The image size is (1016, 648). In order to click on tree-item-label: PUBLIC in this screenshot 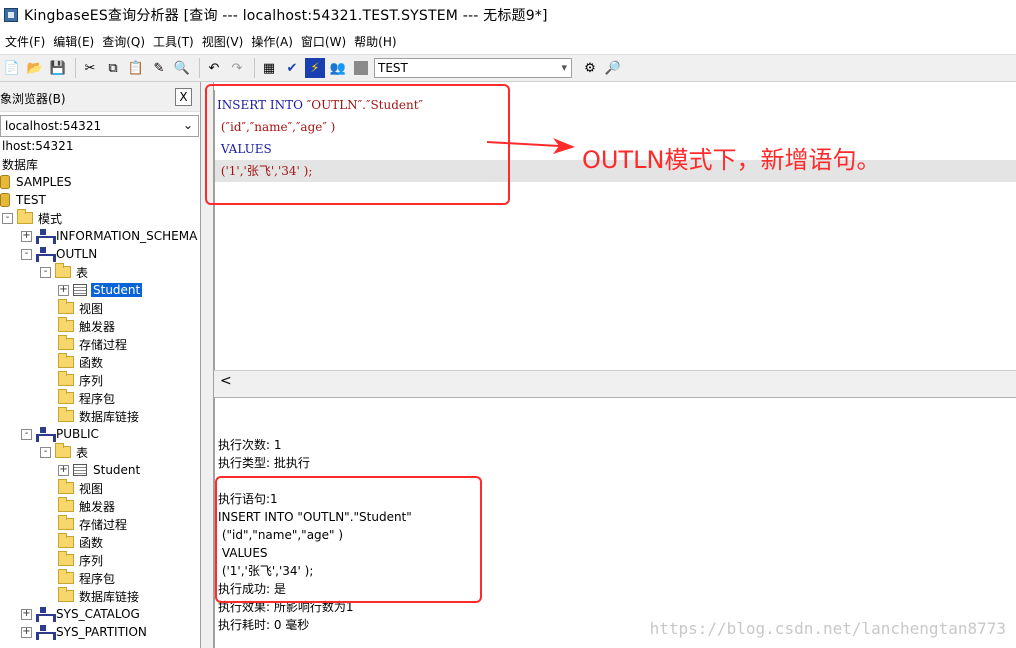, I will do `click(77, 434)`.